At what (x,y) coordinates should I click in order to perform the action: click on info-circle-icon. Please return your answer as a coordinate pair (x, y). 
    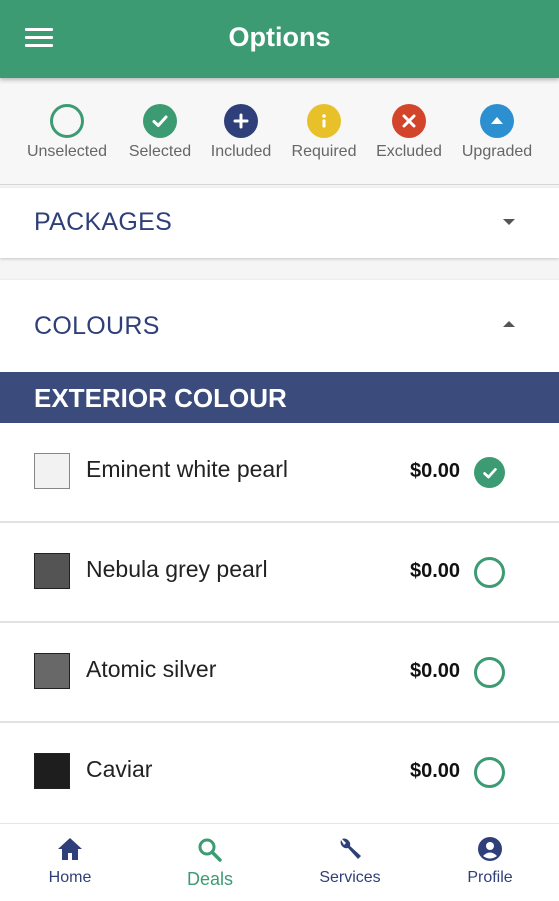
    Looking at the image, I should click on (324, 121).